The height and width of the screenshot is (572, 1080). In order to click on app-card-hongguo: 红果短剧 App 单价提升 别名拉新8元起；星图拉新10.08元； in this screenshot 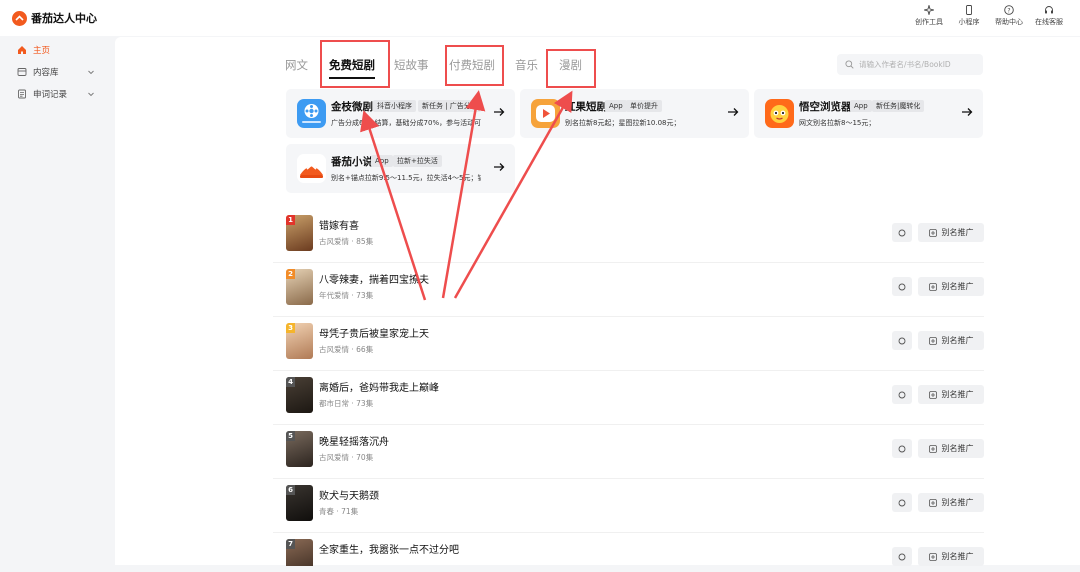, I will do `click(634, 113)`.